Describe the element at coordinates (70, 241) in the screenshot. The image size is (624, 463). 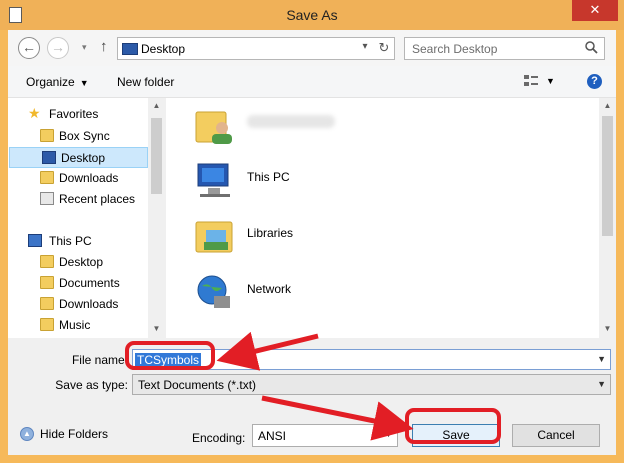
I see `nav-this-pc-label: This PC` at that location.